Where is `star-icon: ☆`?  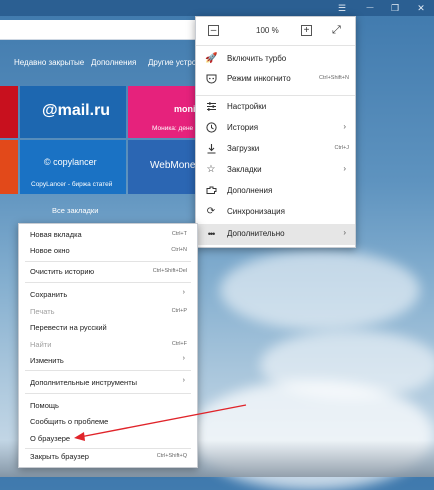
star-icon: ☆ is located at coordinates (211, 169).